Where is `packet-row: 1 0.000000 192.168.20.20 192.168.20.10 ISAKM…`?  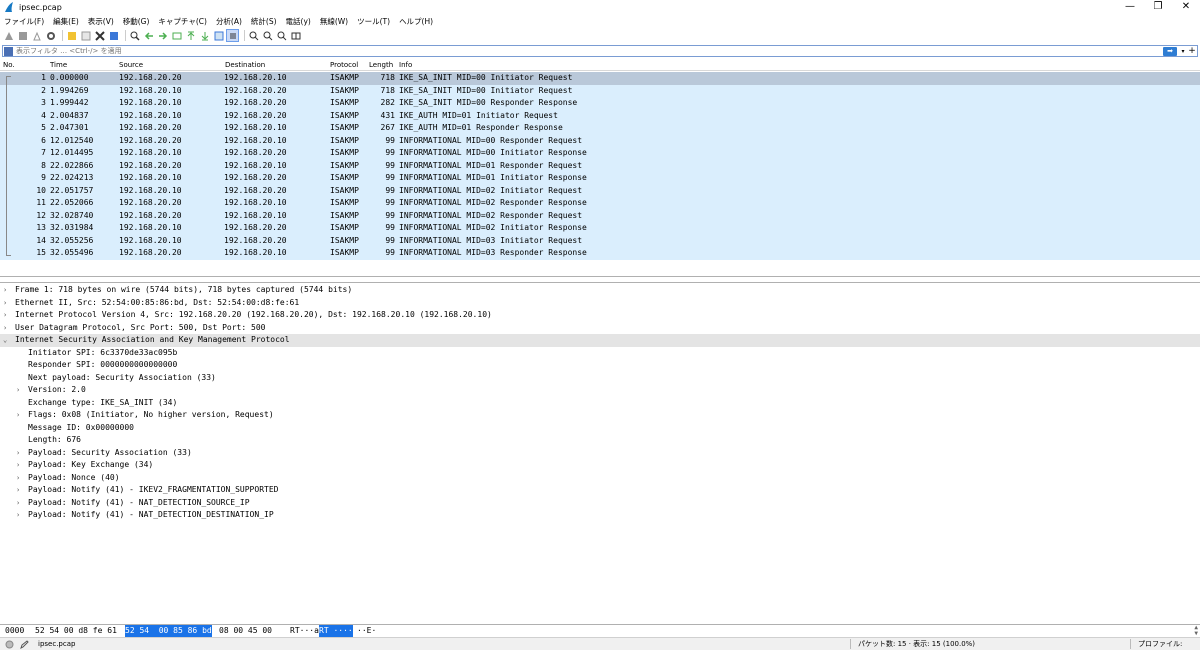
packet-row: 1 0.000000 192.168.20.20 192.168.20.10 ISAKM… is located at coordinates (600, 78).